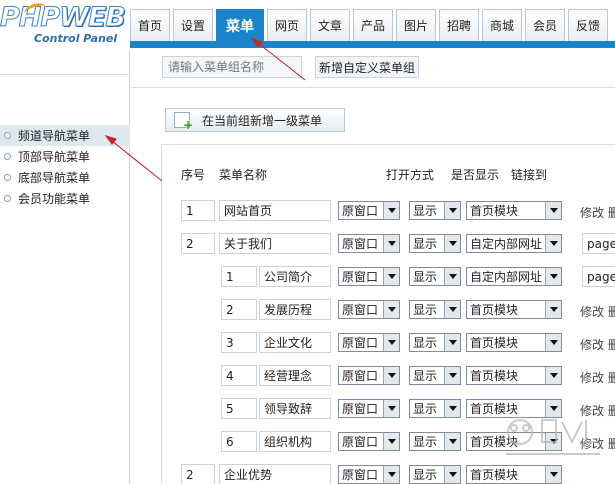 Image resolution: width=615 pixels, height=484 pixels. What do you see at coordinates (287, 25) in the screenshot?
I see `tab-pages: 网页` at bounding box center [287, 25].